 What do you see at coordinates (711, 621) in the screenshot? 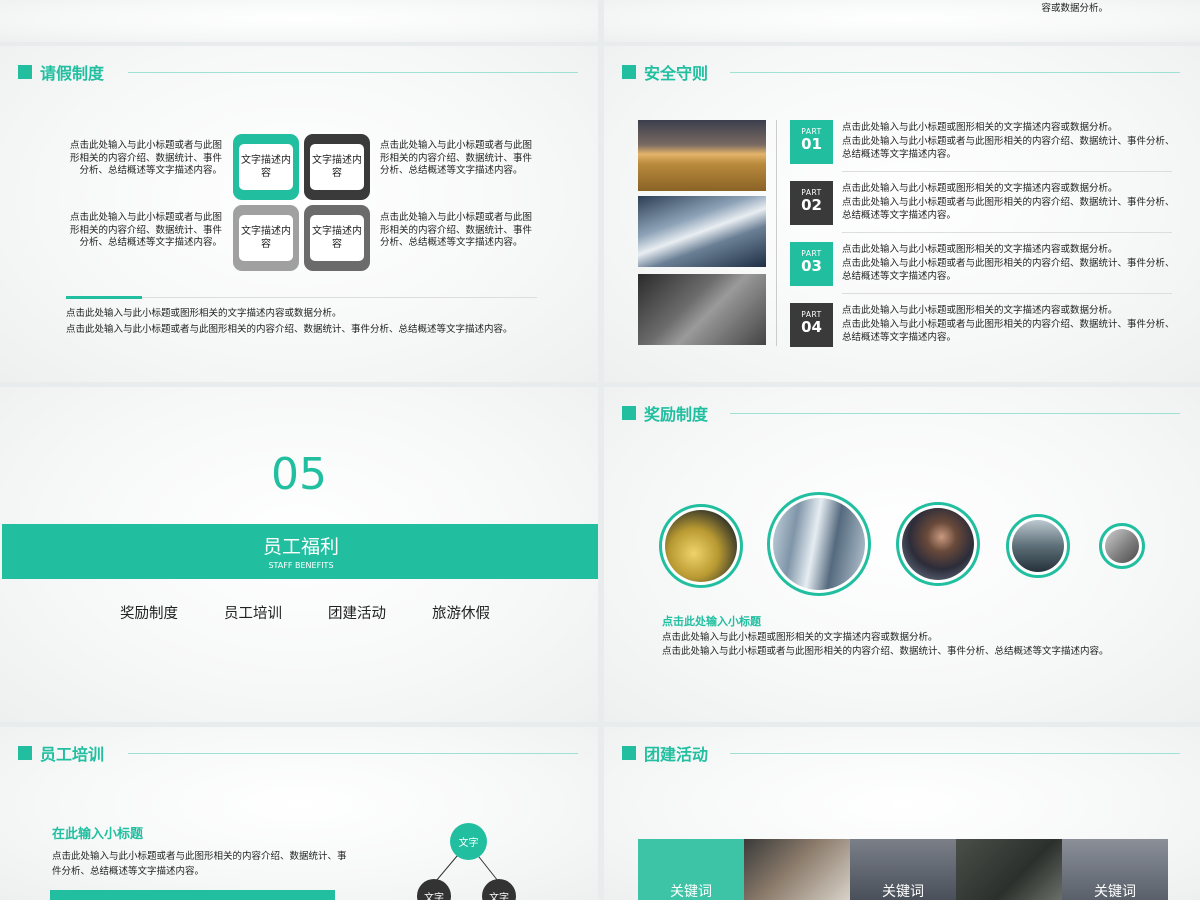
I see `reward-subtitle: 点击此处输入小标题` at bounding box center [711, 621].